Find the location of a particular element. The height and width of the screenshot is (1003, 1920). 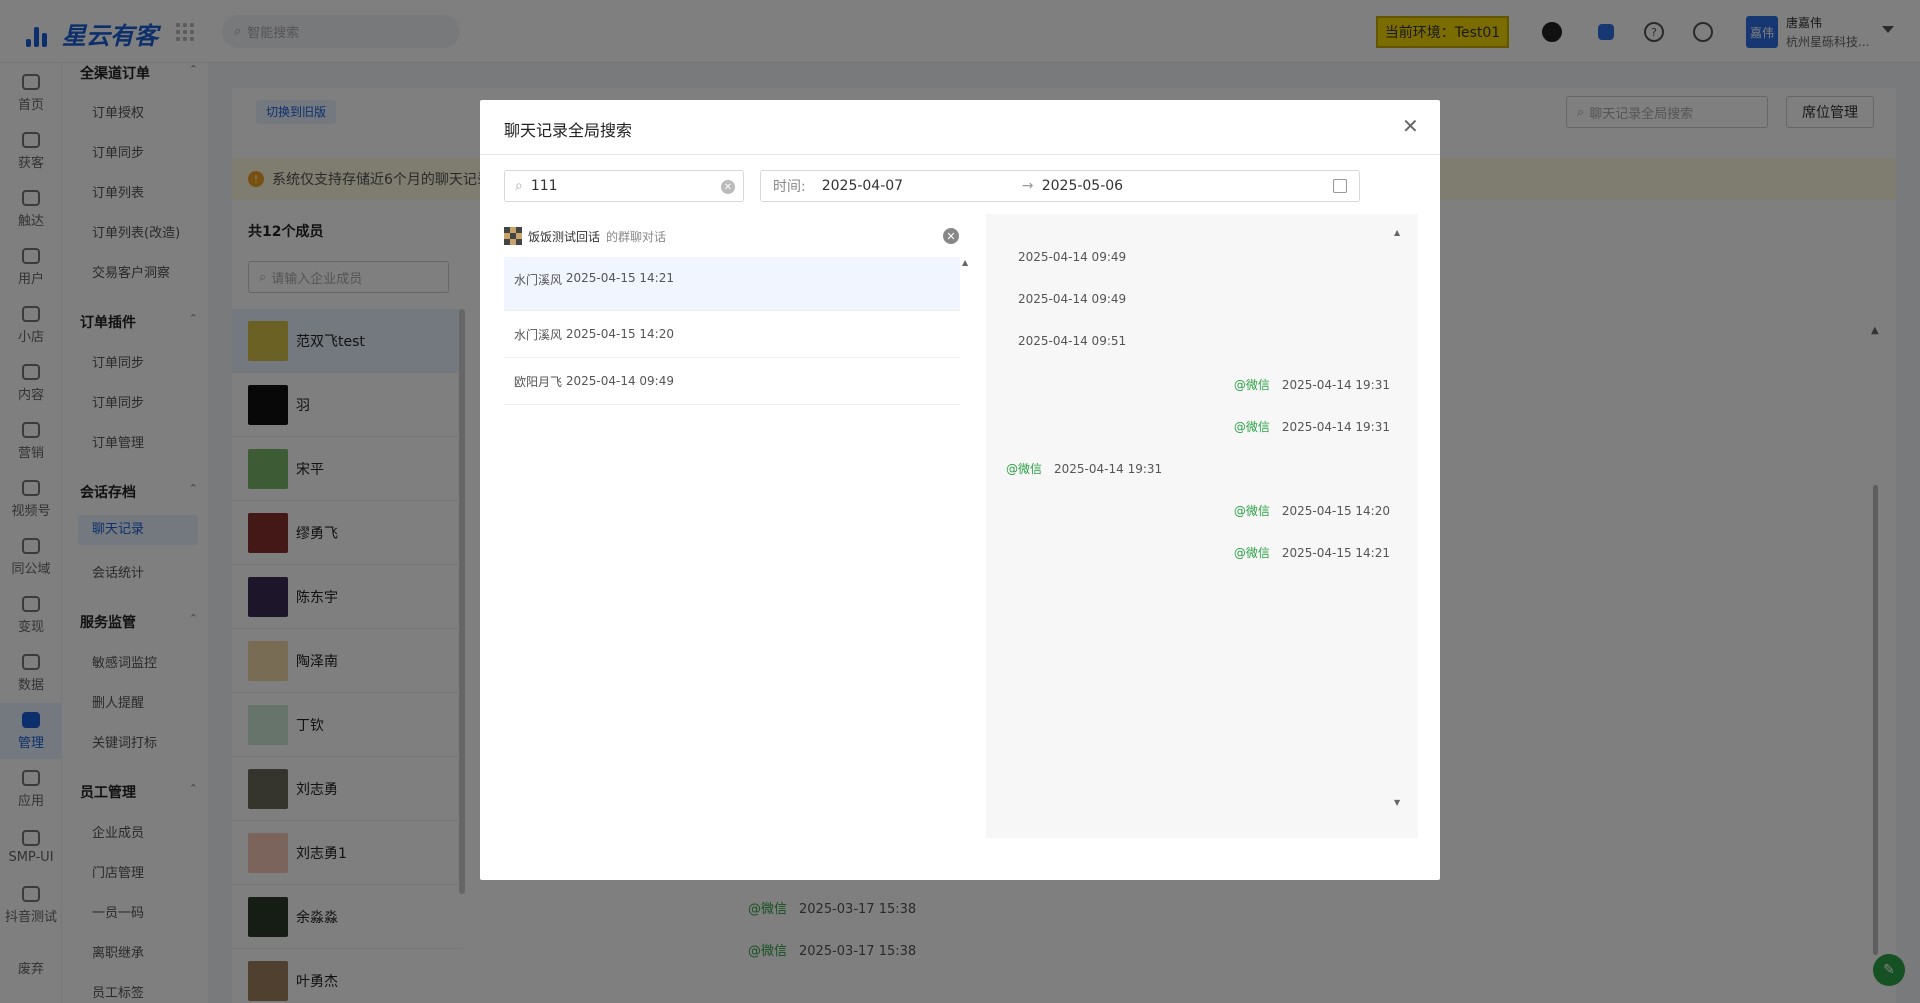

keyword-value: 111 is located at coordinates (544, 186).